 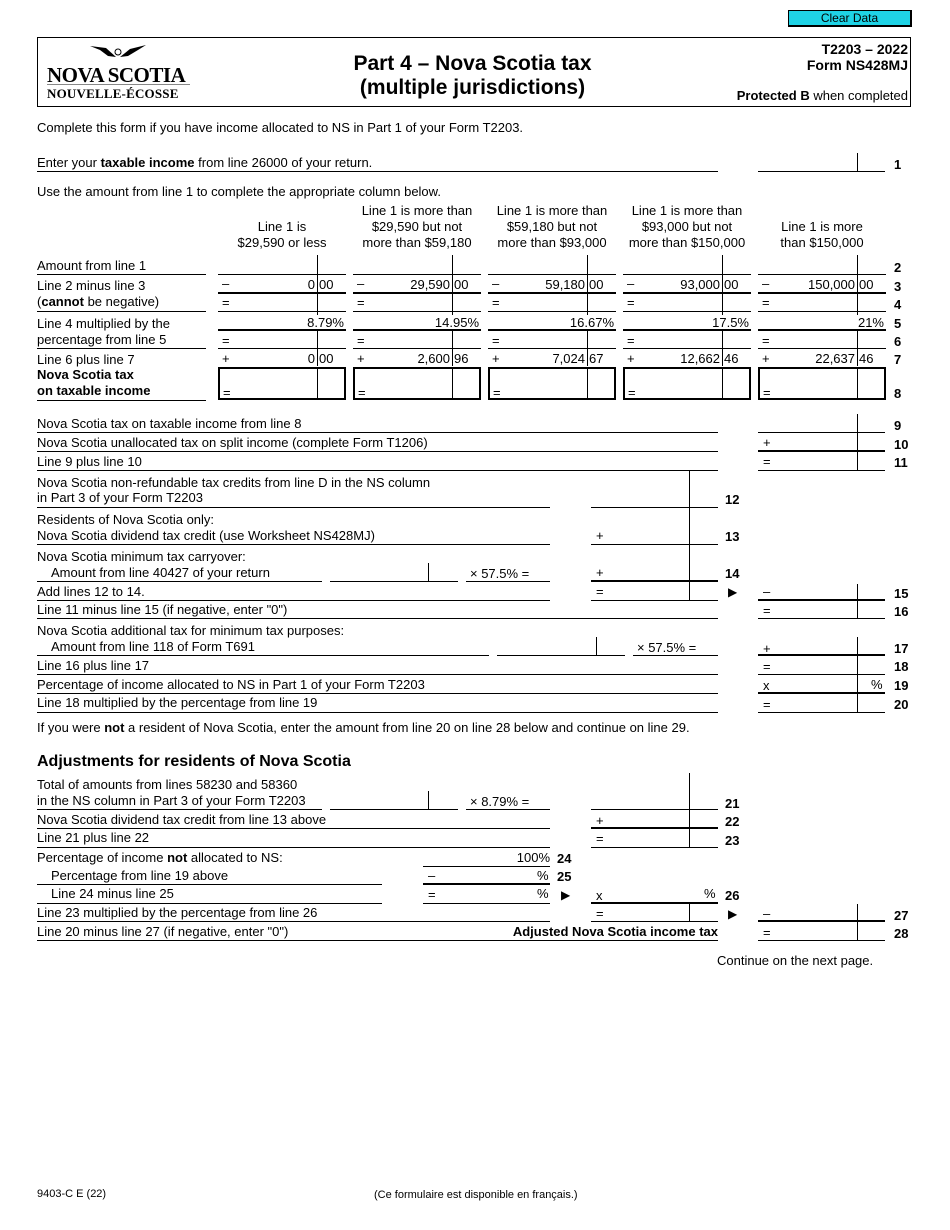 I want to click on line27-input, so click(x=821, y=912).